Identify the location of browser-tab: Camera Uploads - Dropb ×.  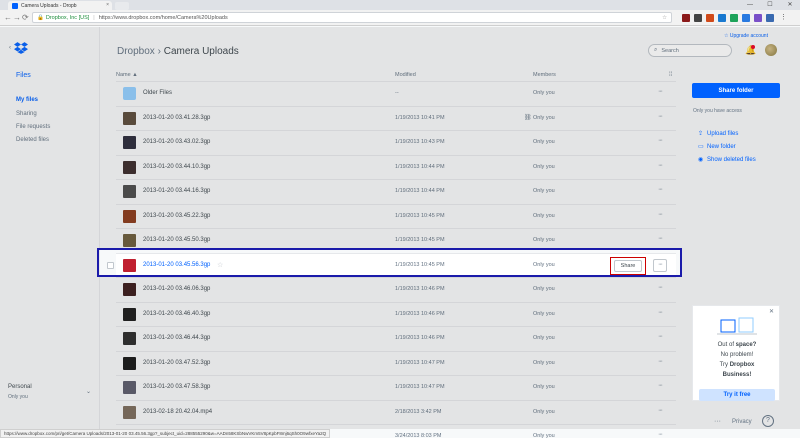
(60, 5).